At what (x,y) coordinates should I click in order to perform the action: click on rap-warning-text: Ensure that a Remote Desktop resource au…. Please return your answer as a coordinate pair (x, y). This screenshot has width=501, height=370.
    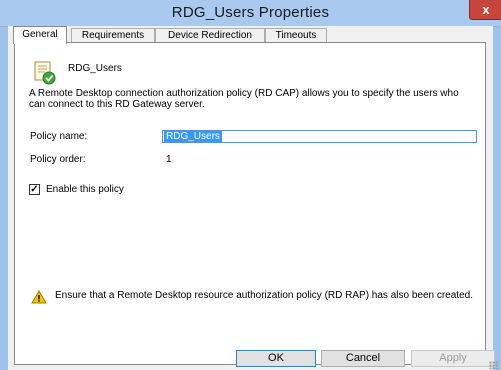
    Looking at the image, I should click on (264, 295).